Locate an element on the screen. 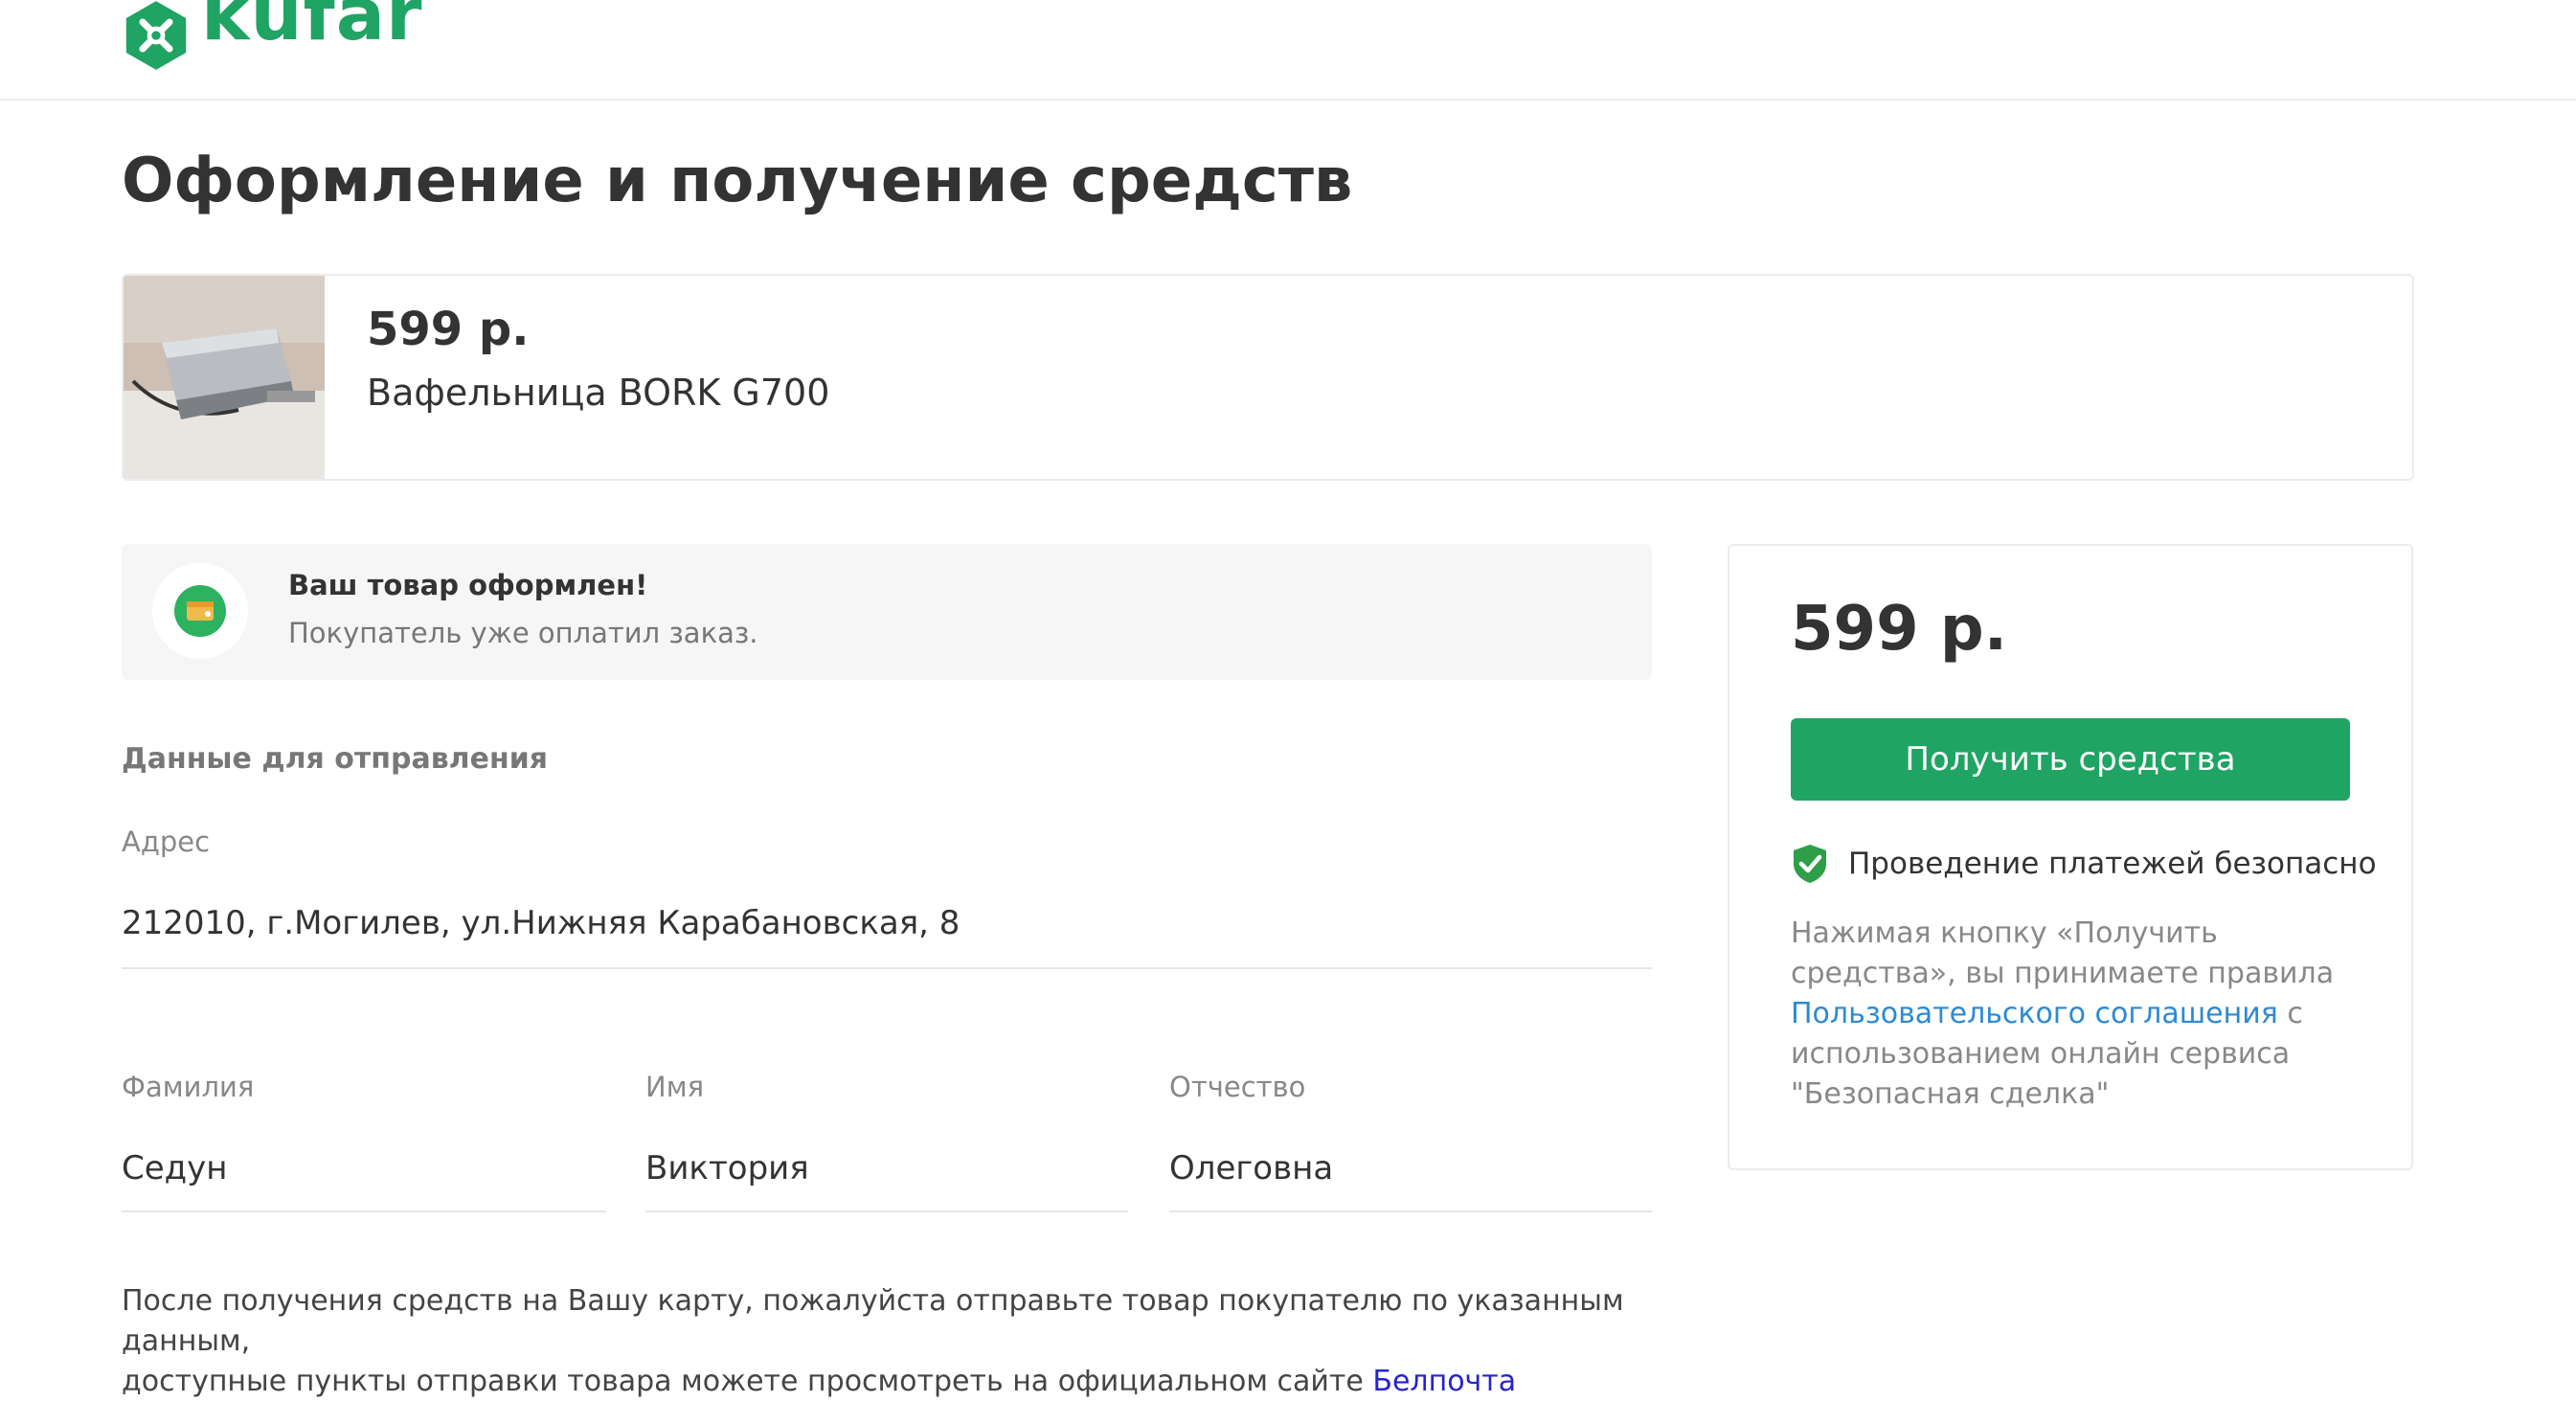  site-header: kufar is located at coordinates (1288, 50).